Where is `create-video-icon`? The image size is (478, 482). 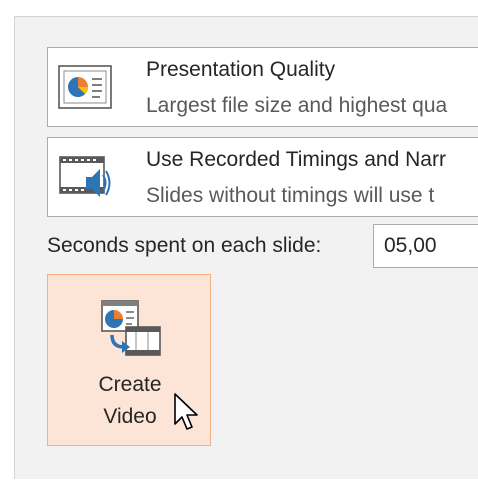
create-video-icon is located at coordinates (131, 328).